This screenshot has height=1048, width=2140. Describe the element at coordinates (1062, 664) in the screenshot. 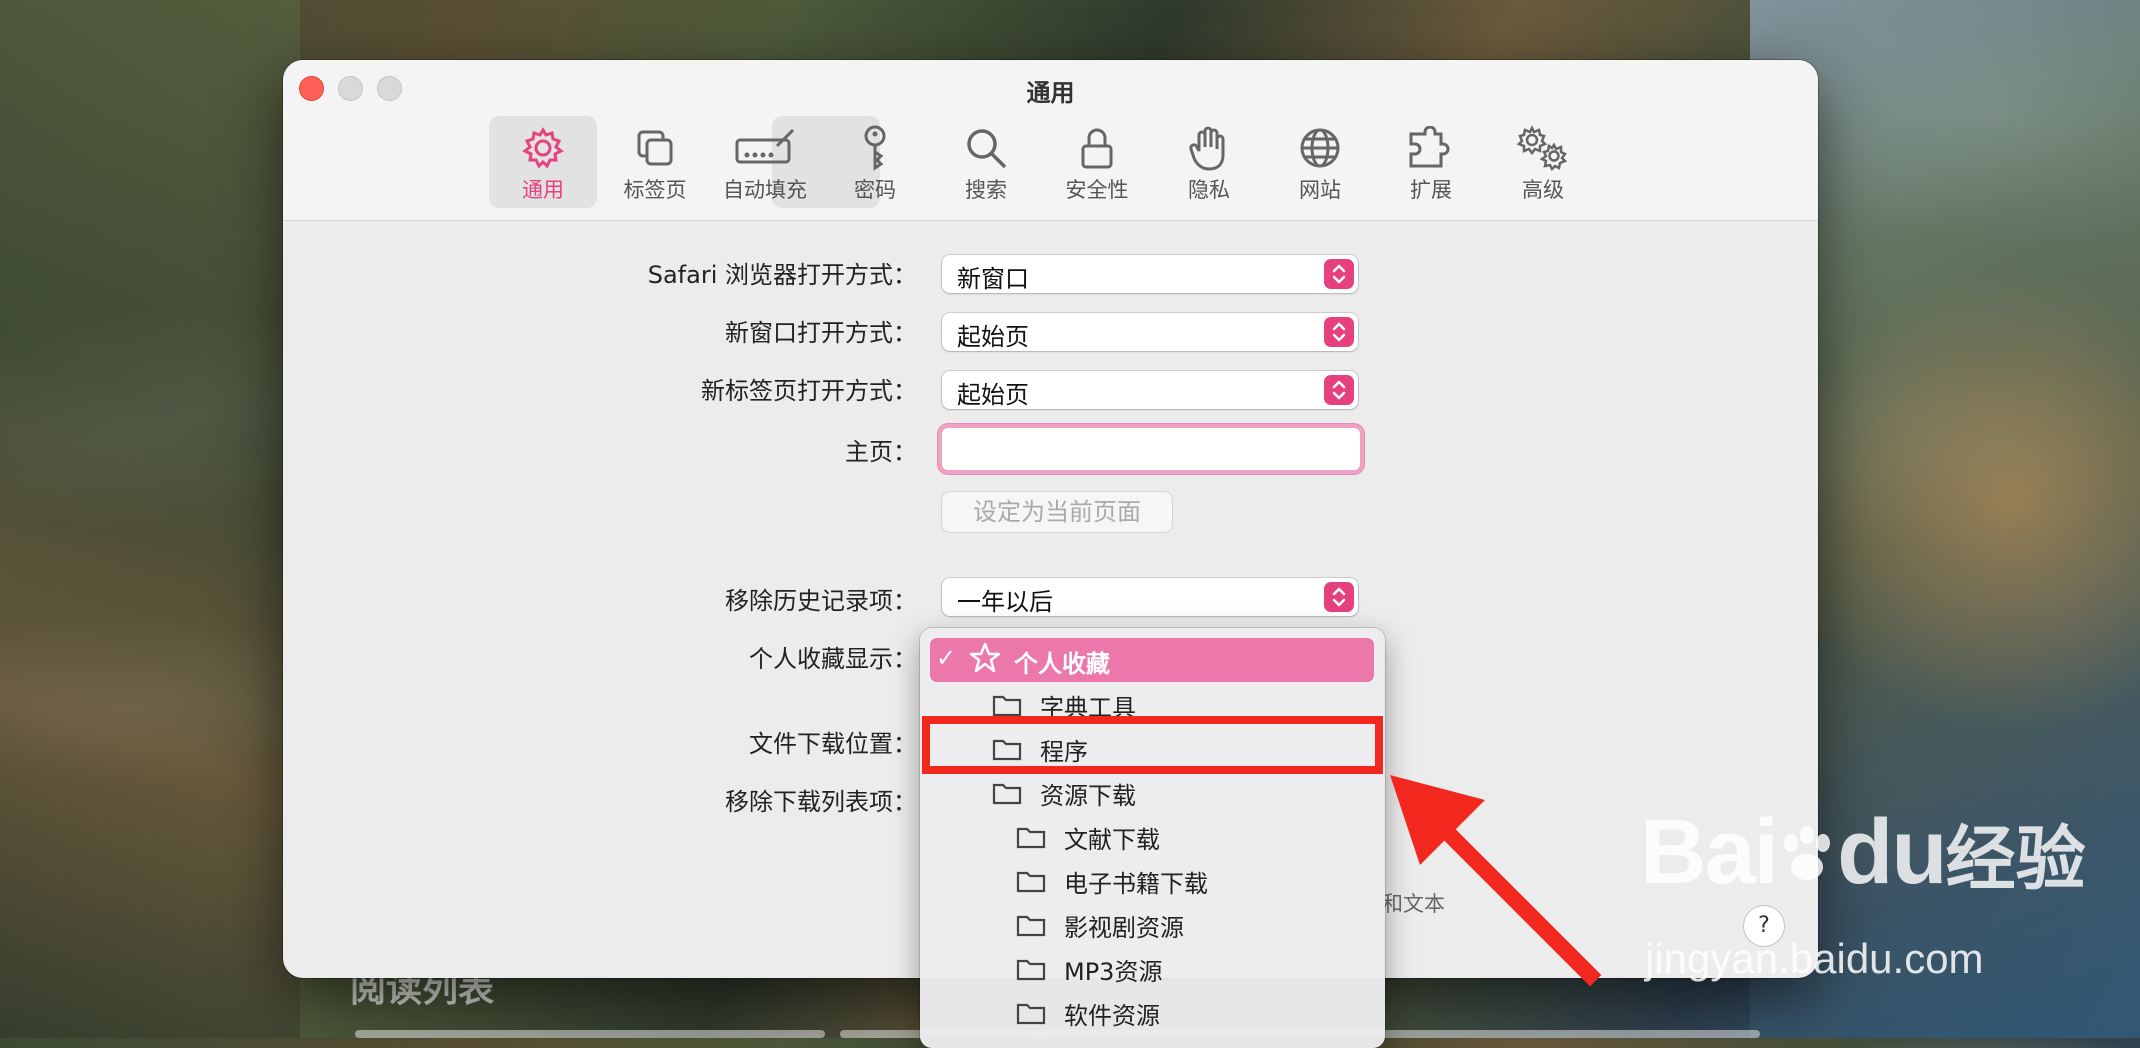

I see `menu-item-label: 个人收藏` at that location.